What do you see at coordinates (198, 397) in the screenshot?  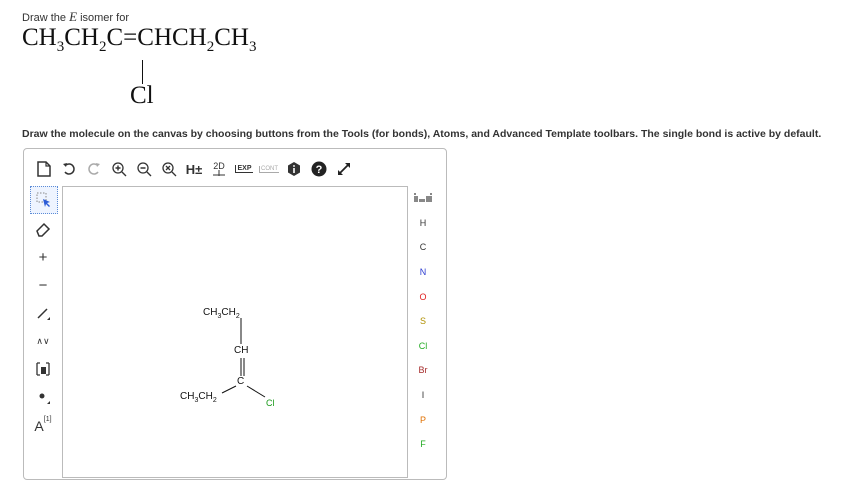 I see `molecule-bottom-group: CH3CH2` at bounding box center [198, 397].